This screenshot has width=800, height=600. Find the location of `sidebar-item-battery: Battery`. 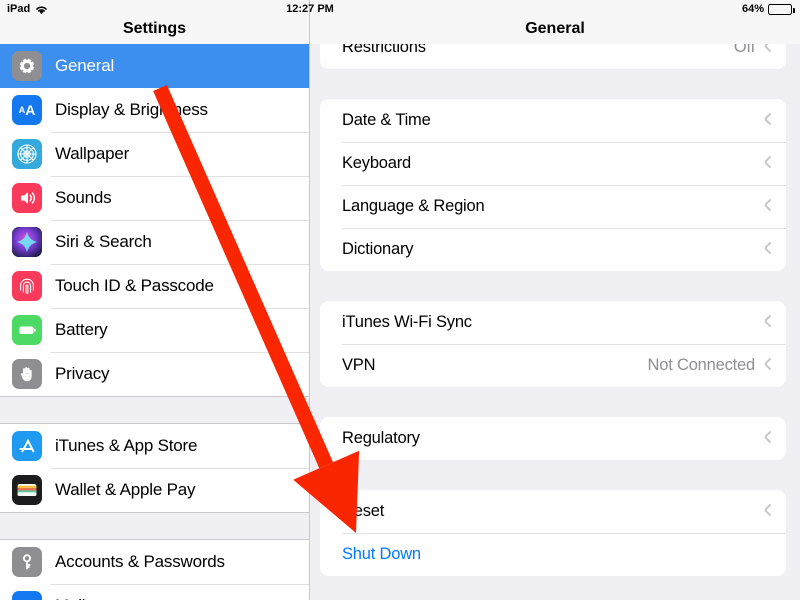

sidebar-item-battery: Battery is located at coordinates (154, 330).